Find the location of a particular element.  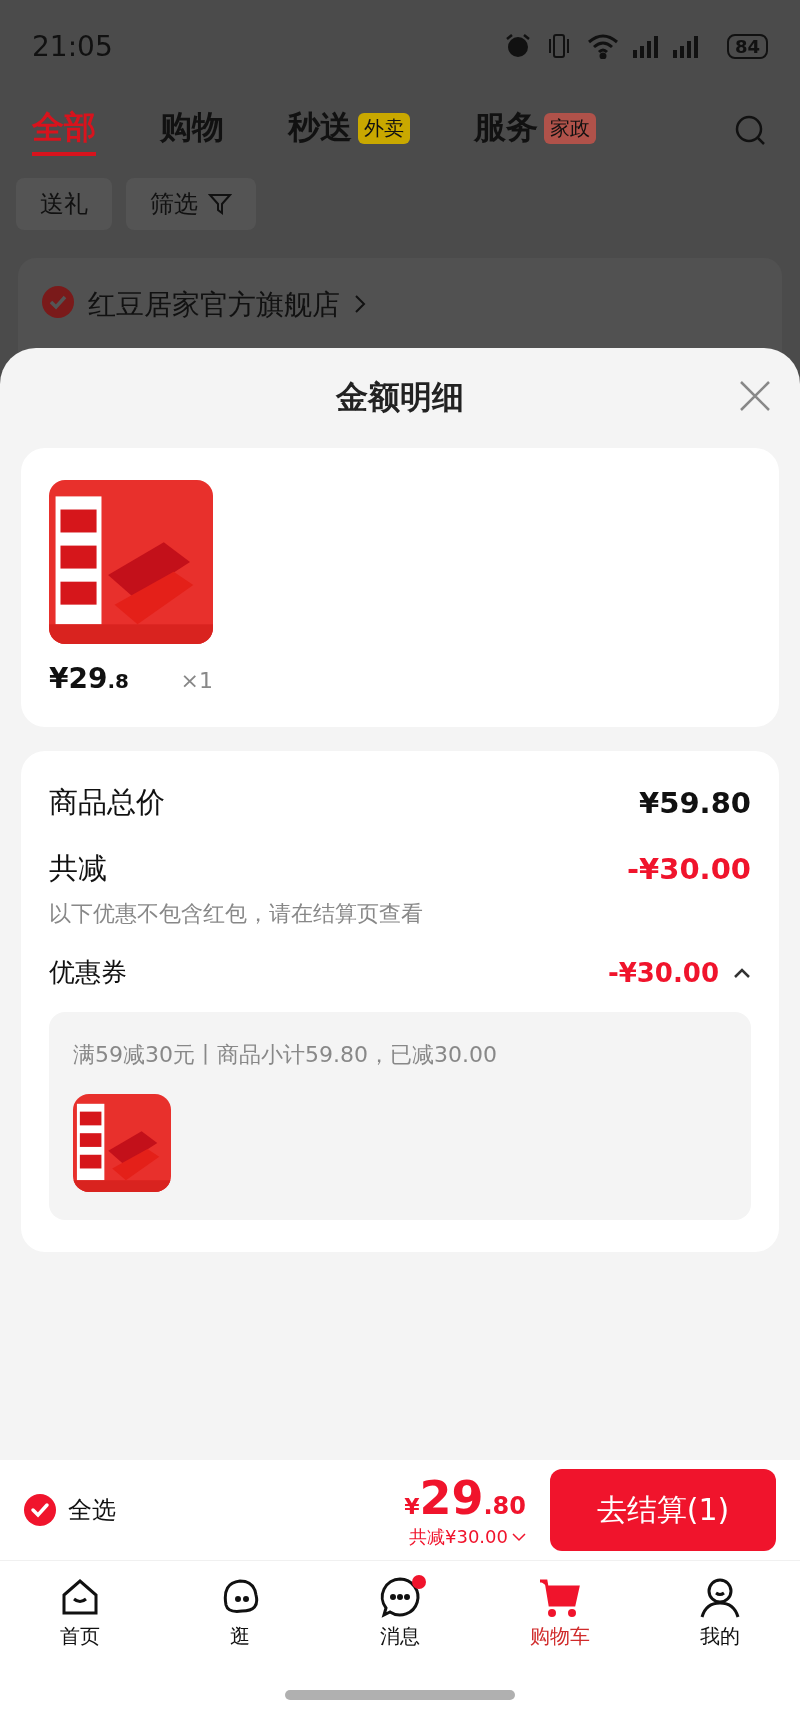

battery-level: 84 is located at coordinates (747, 46).